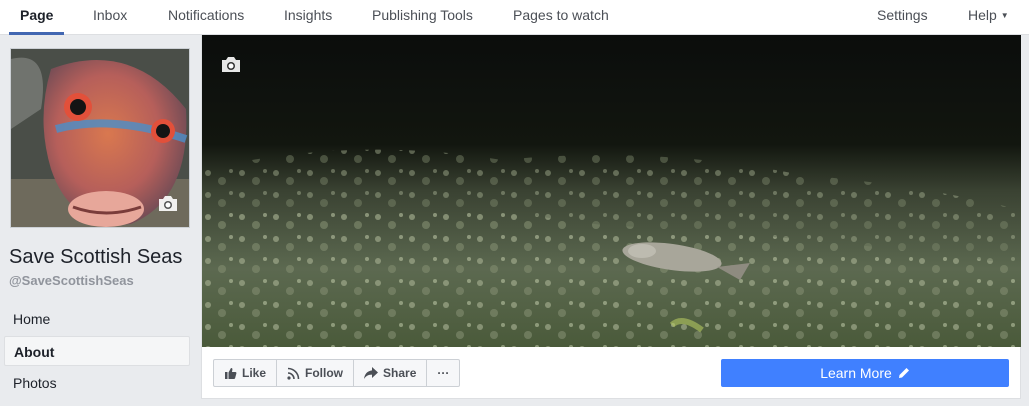 Image resolution: width=1029 pixels, height=406 pixels. What do you see at coordinates (856, 373) in the screenshot?
I see `learn-more-label: Learn More` at bounding box center [856, 373].